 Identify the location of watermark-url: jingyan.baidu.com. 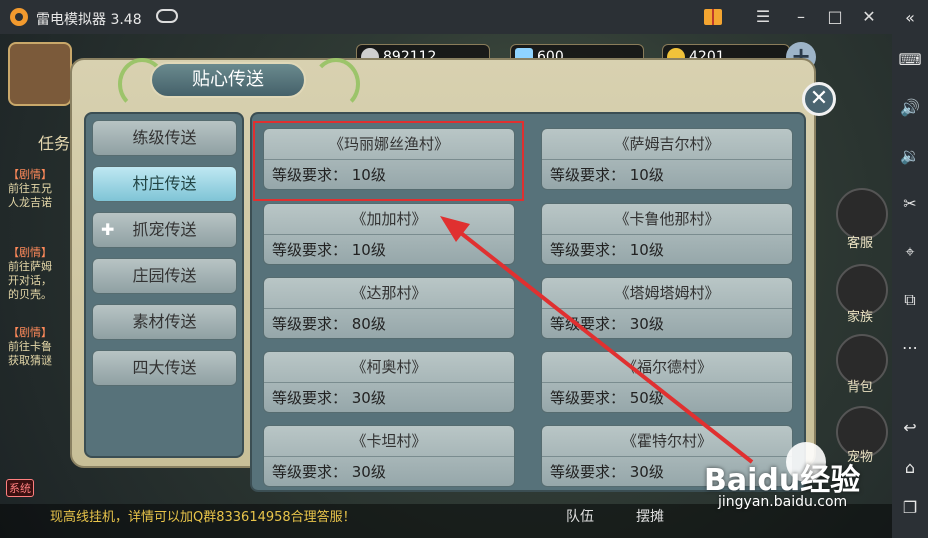
(783, 502).